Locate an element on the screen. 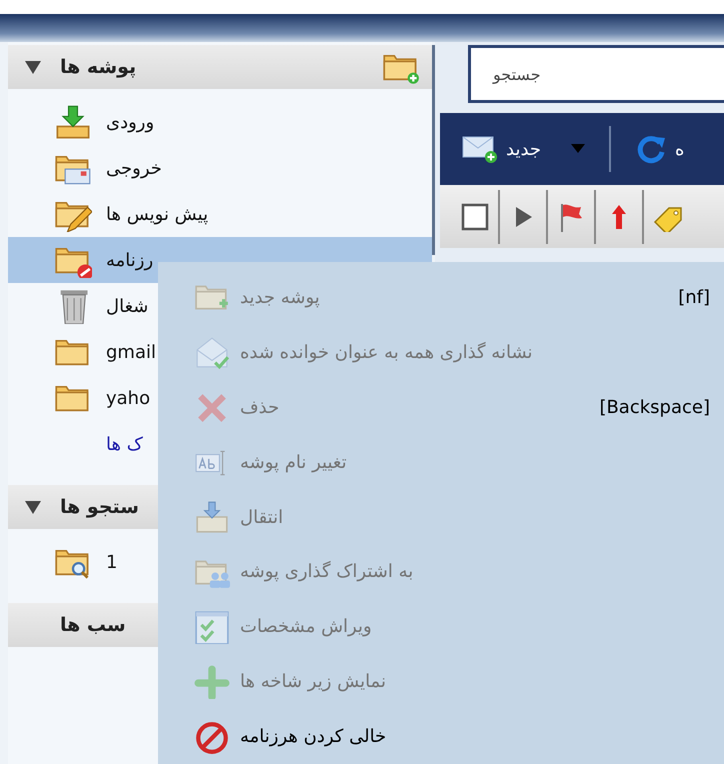 The image size is (724, 764). section-title: ستجو ها is located at coordinates (99, 507).